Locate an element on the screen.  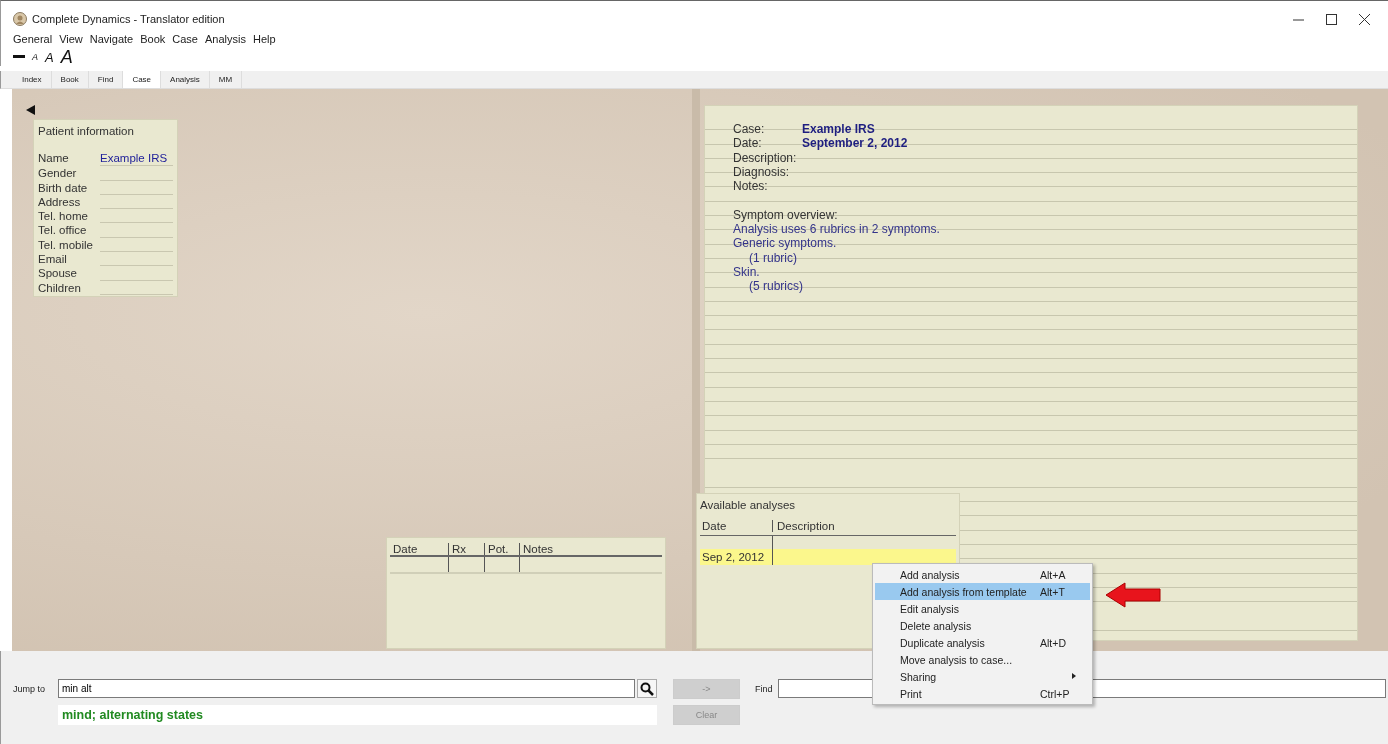
column-header: Notes is located at coordinates (590, 549).